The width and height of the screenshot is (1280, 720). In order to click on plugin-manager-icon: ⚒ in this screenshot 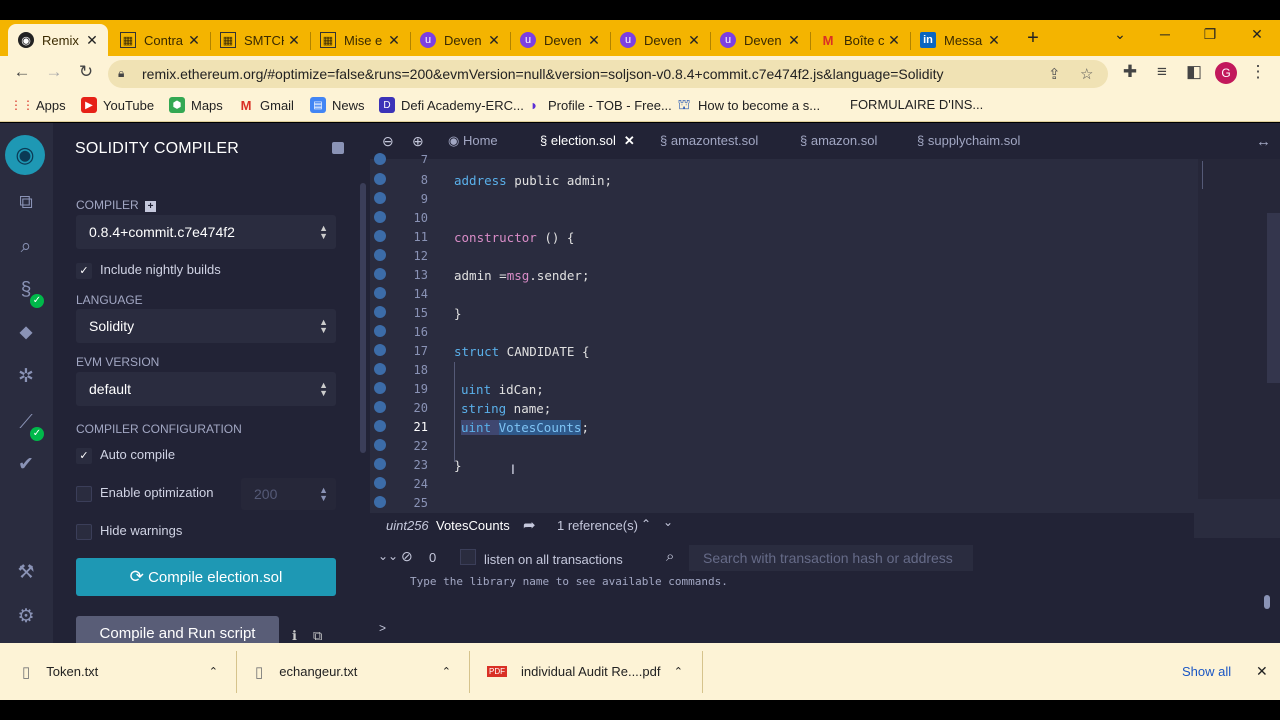, I will do `click(26, 573)`.